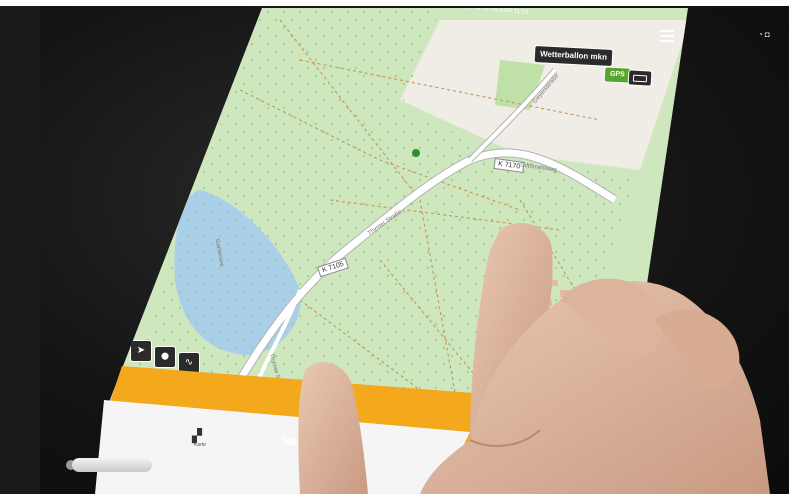 This screenshot has width=811, height=494. What do you see at coordinates (800, 247) in the screenshot?
I see `image-border-right` at bounding box center [800, 247].